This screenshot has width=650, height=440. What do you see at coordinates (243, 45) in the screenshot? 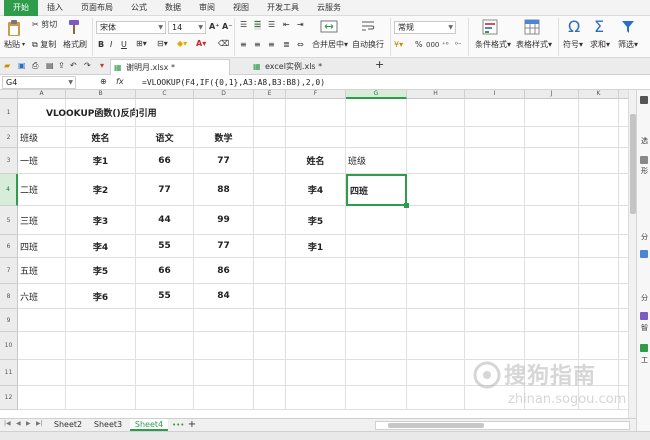
I see `align-left-icon: ≡` at bounding box center [243, 45].